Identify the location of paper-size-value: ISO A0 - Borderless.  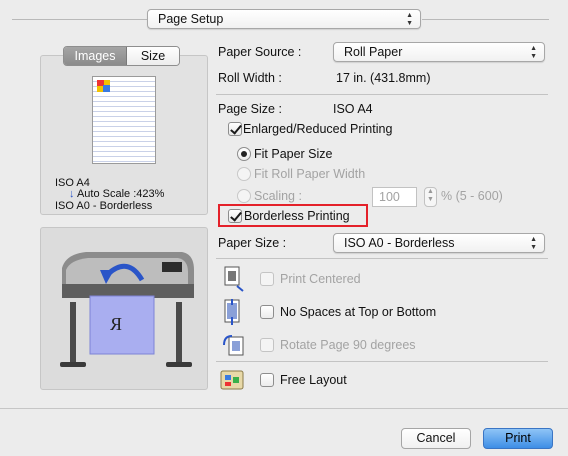
(399, 243).